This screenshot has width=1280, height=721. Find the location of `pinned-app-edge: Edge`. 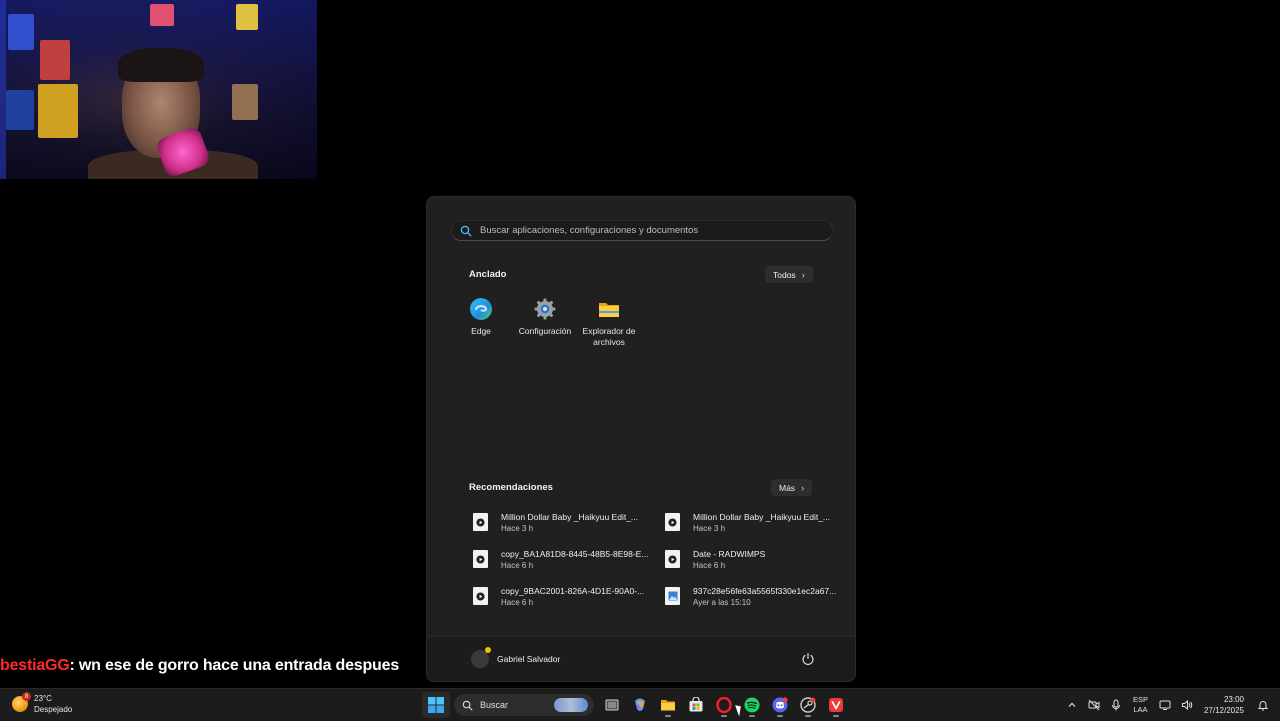

pinned-app-edge: Edge is located at coordinates (481, 317).